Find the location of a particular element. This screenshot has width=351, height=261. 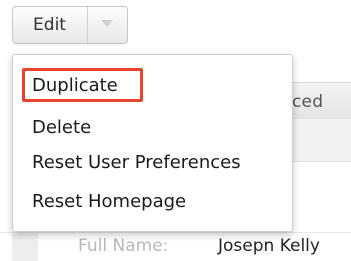

highlight-annotation-box is located at coordinates (82, 85).